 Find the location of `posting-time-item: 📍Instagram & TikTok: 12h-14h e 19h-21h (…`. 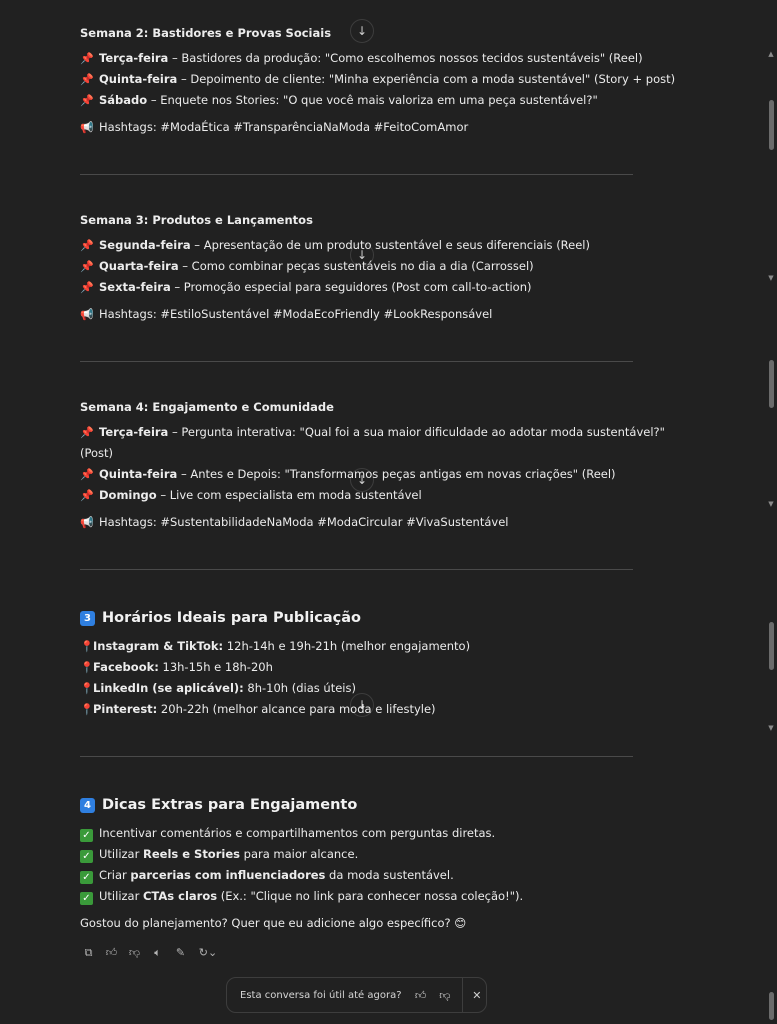

posting-time-item: 📍Instagram & TikTok: 12h-14h e 19h-21h (… is located at coordinates (275, 646).